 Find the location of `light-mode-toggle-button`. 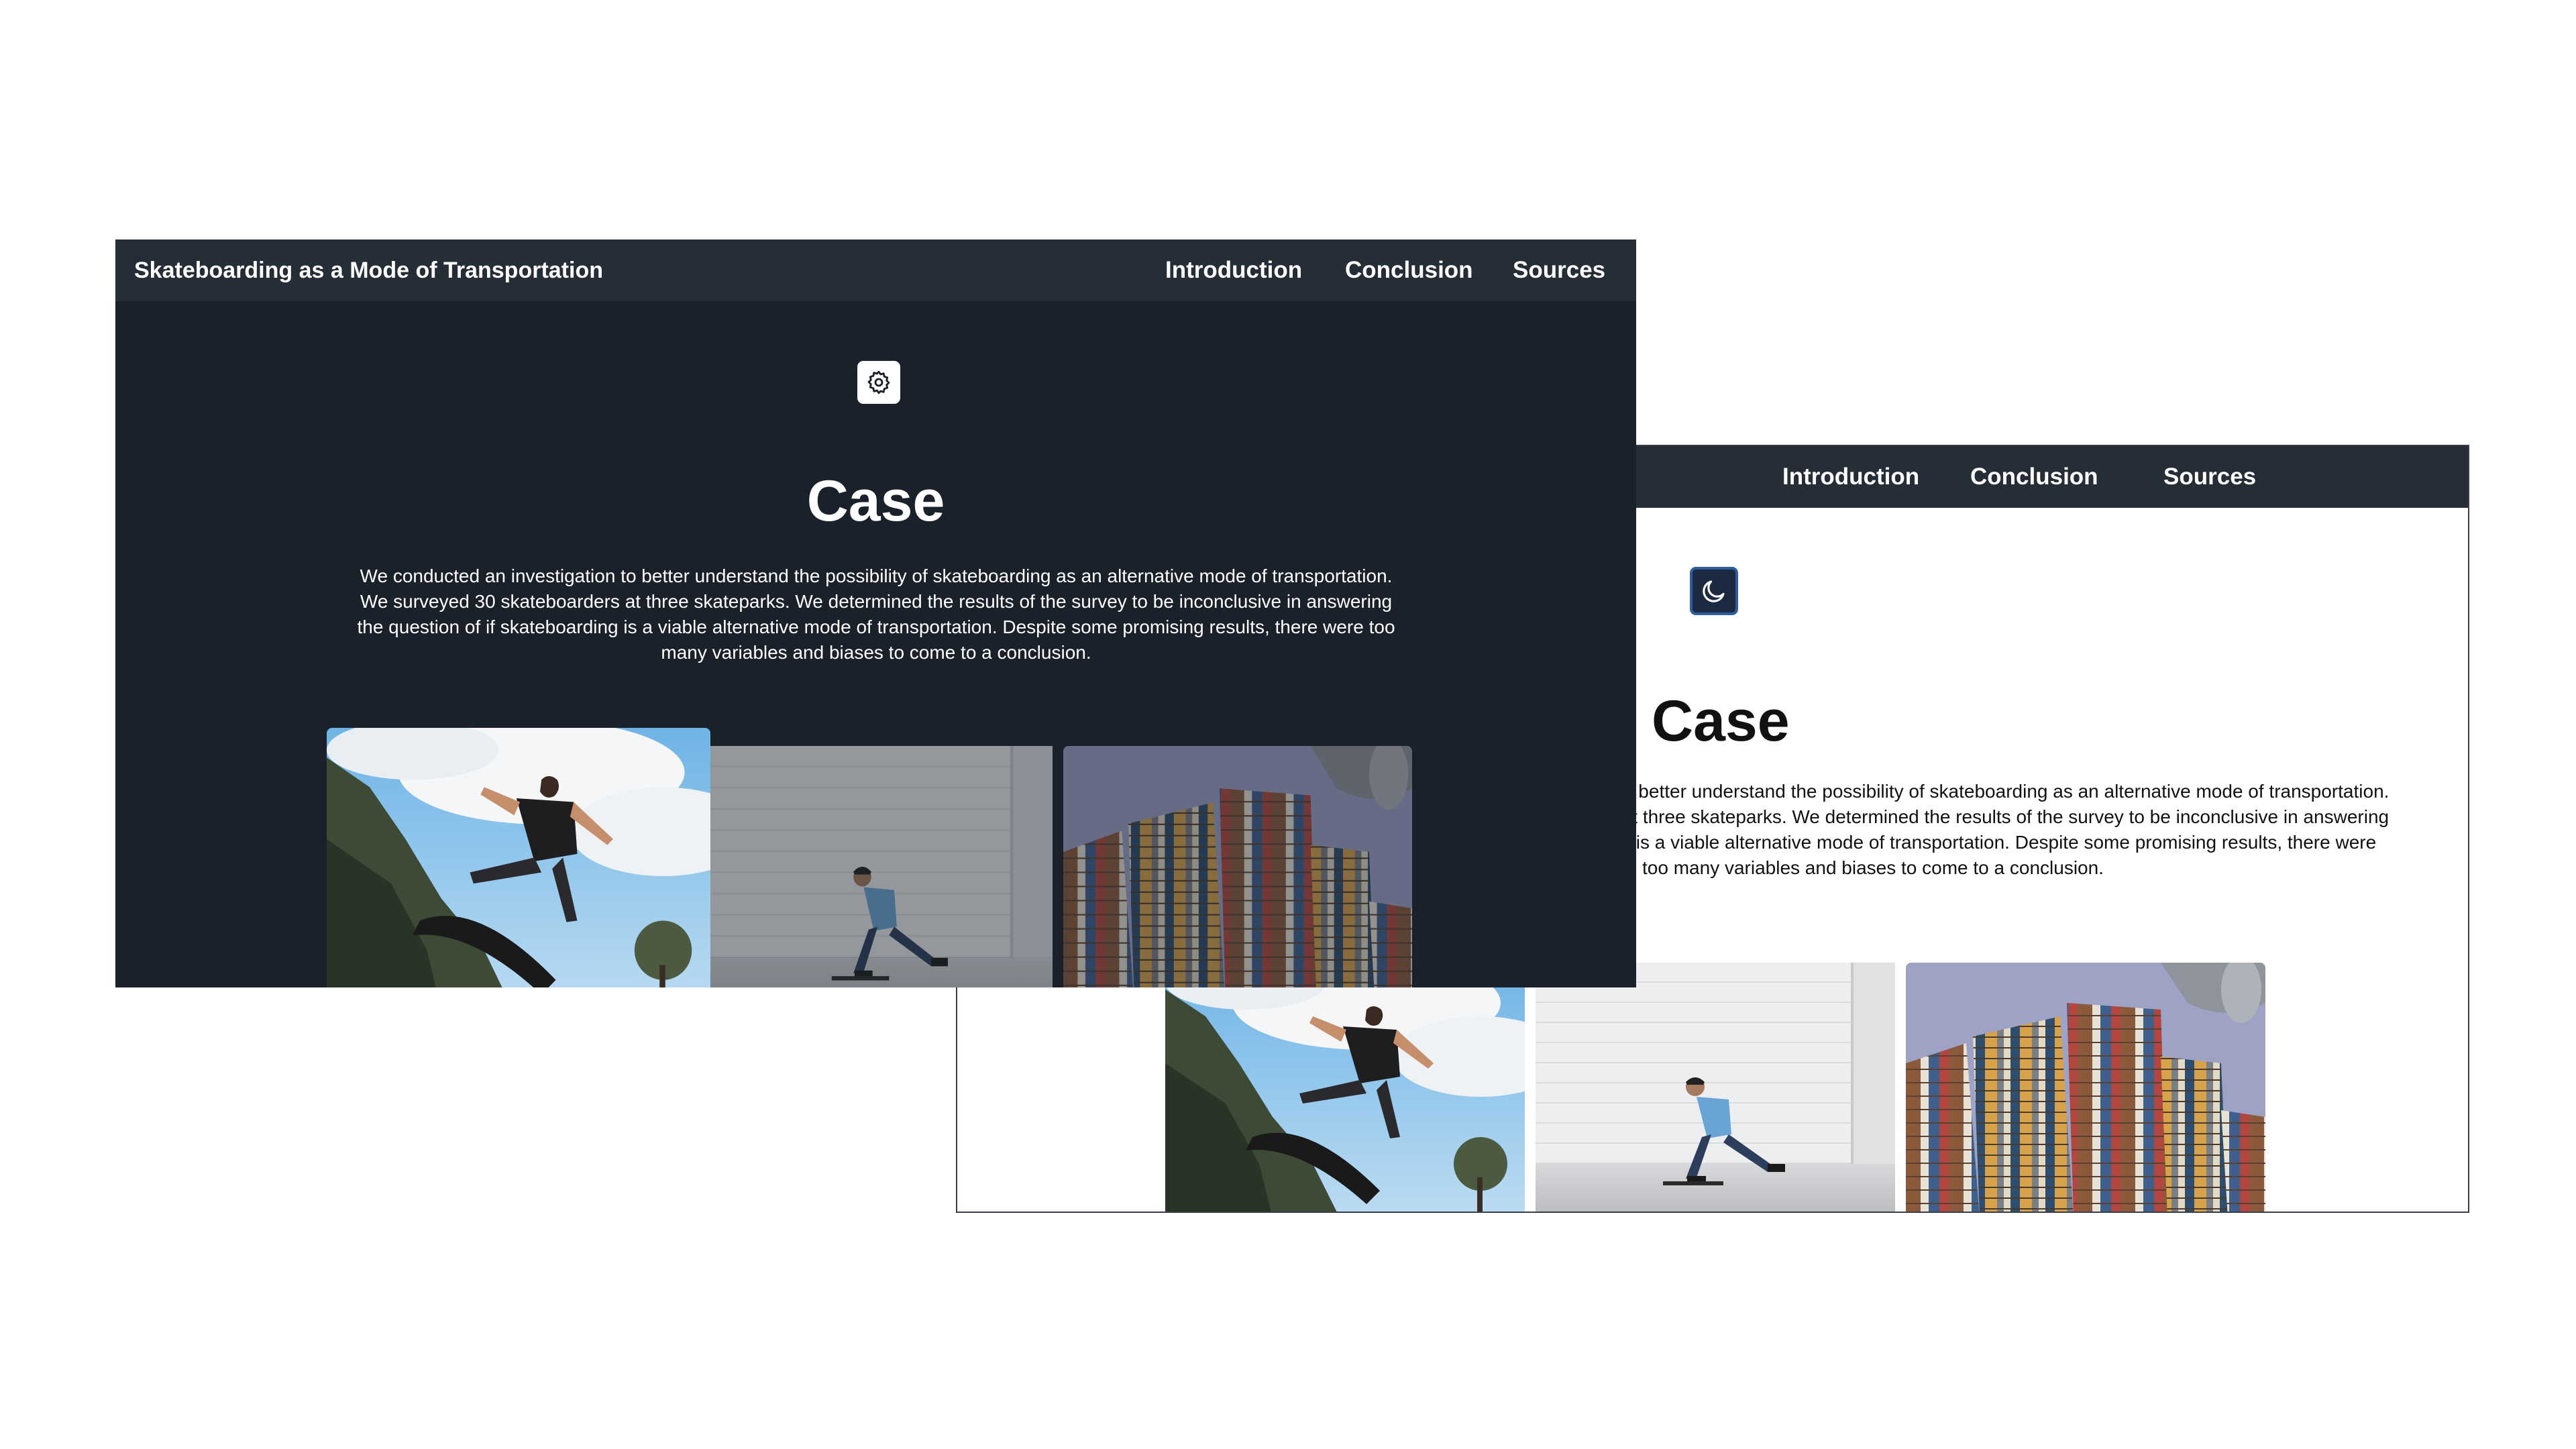

light-mode-toggle-button is located at coordinates (878, 382).